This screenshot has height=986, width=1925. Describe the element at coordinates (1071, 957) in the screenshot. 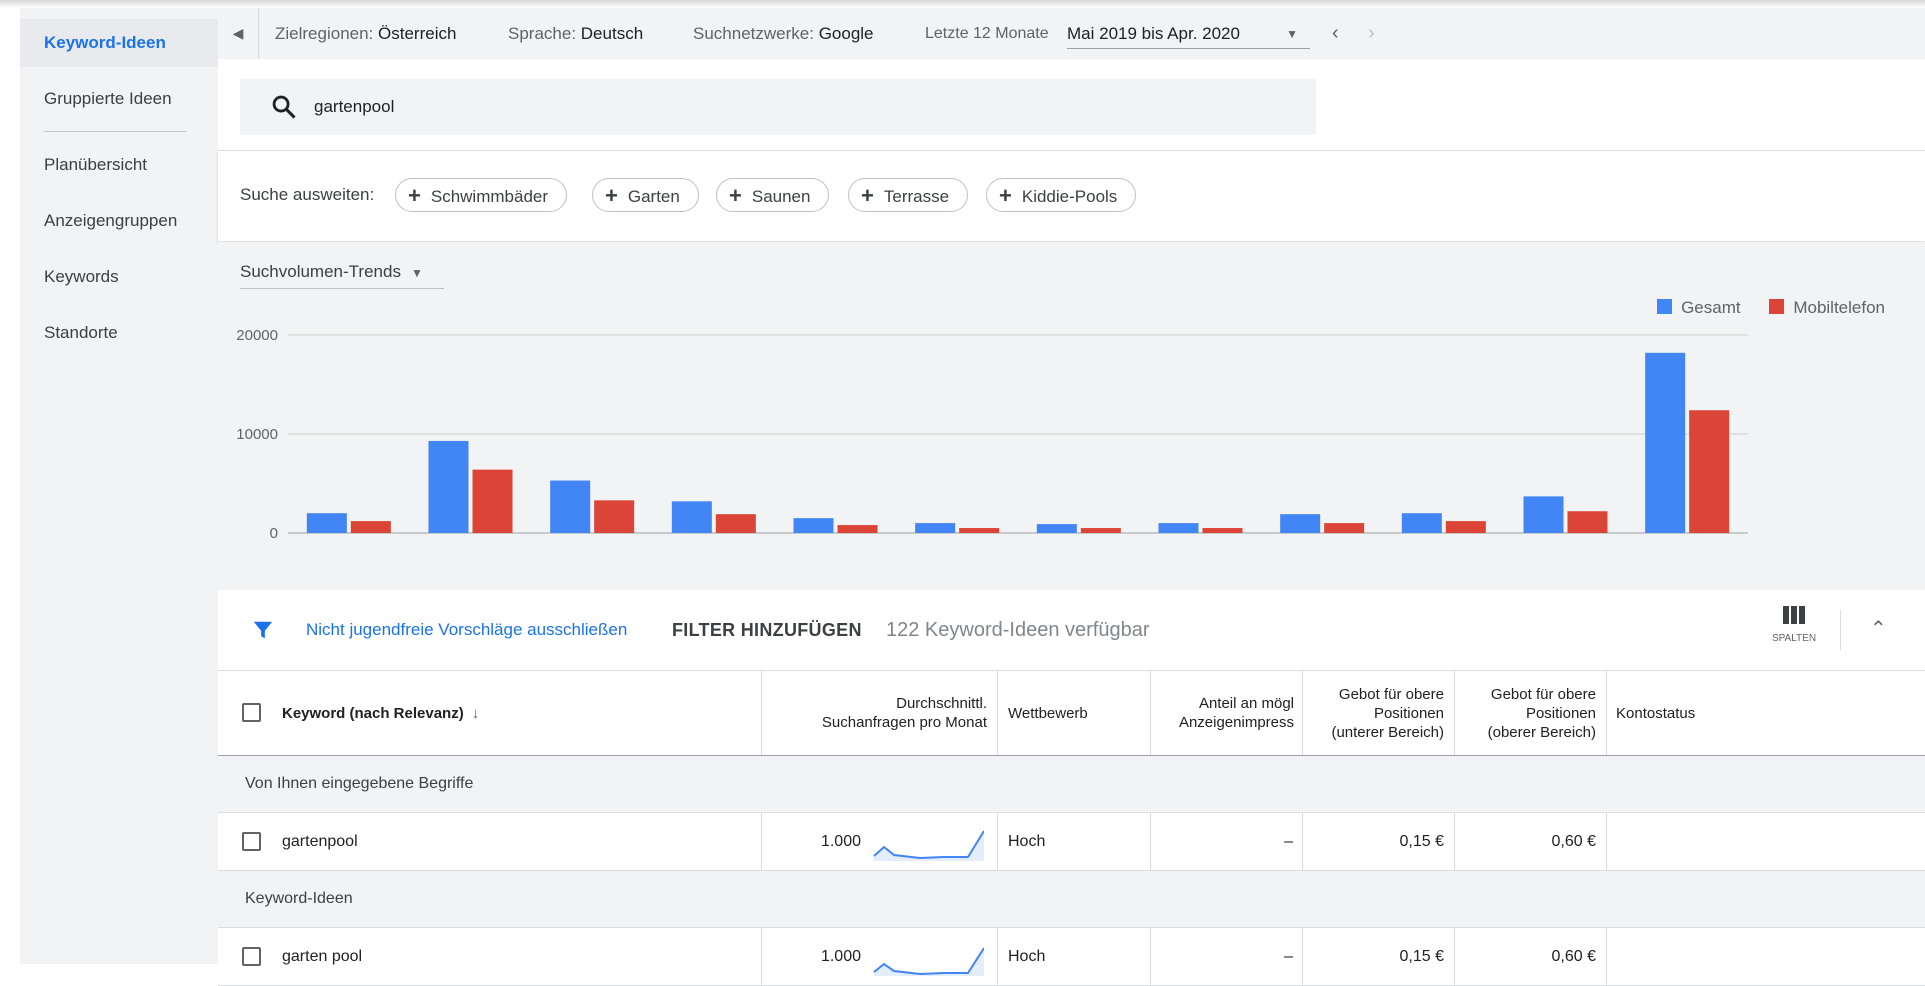

I see `table-row: garten pool 1.000 Hoch – 0,15 € 0,60 €` at that location.